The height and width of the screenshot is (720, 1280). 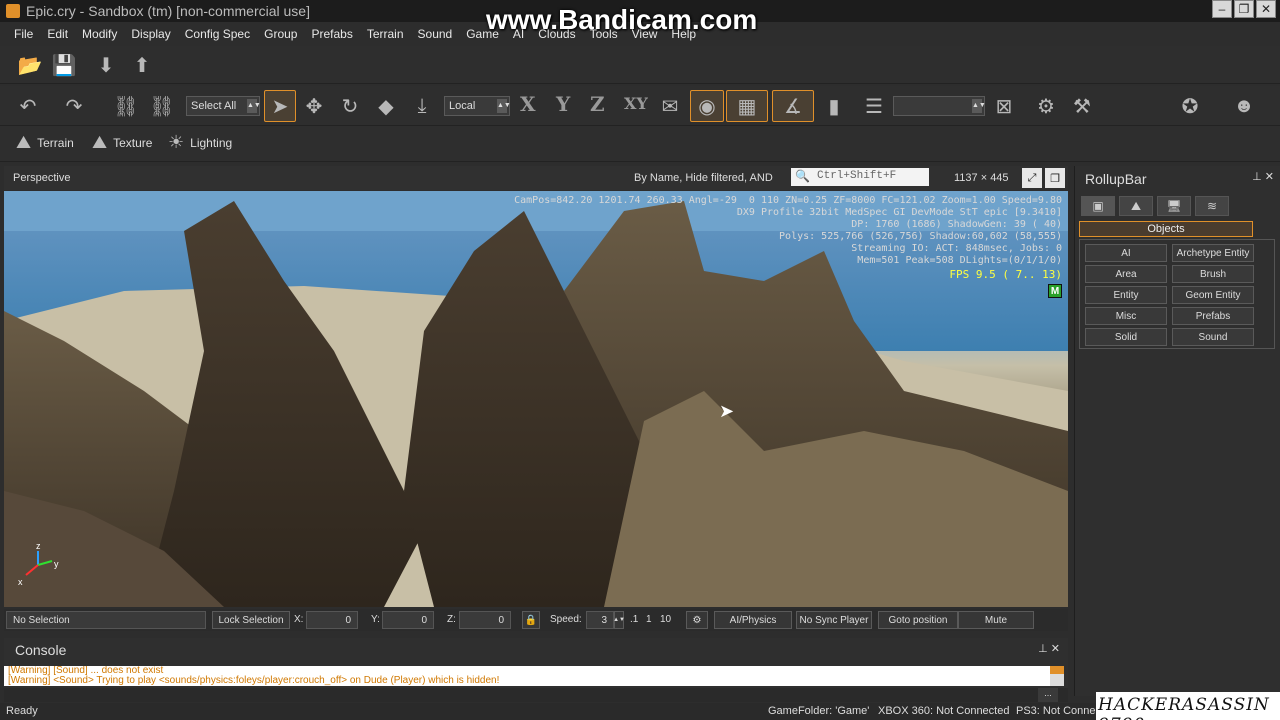 What do you see at coordinates (99, 34) in the screenshot?
I see `menu-modify: Modify` at bounding box center [99, 34].